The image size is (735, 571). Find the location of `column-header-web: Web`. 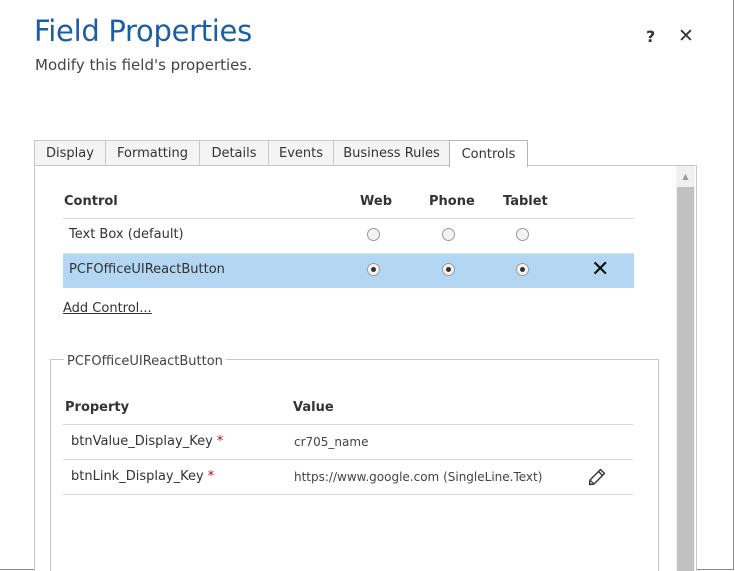

column-header-web: Web is located at coordinates (376, 201).